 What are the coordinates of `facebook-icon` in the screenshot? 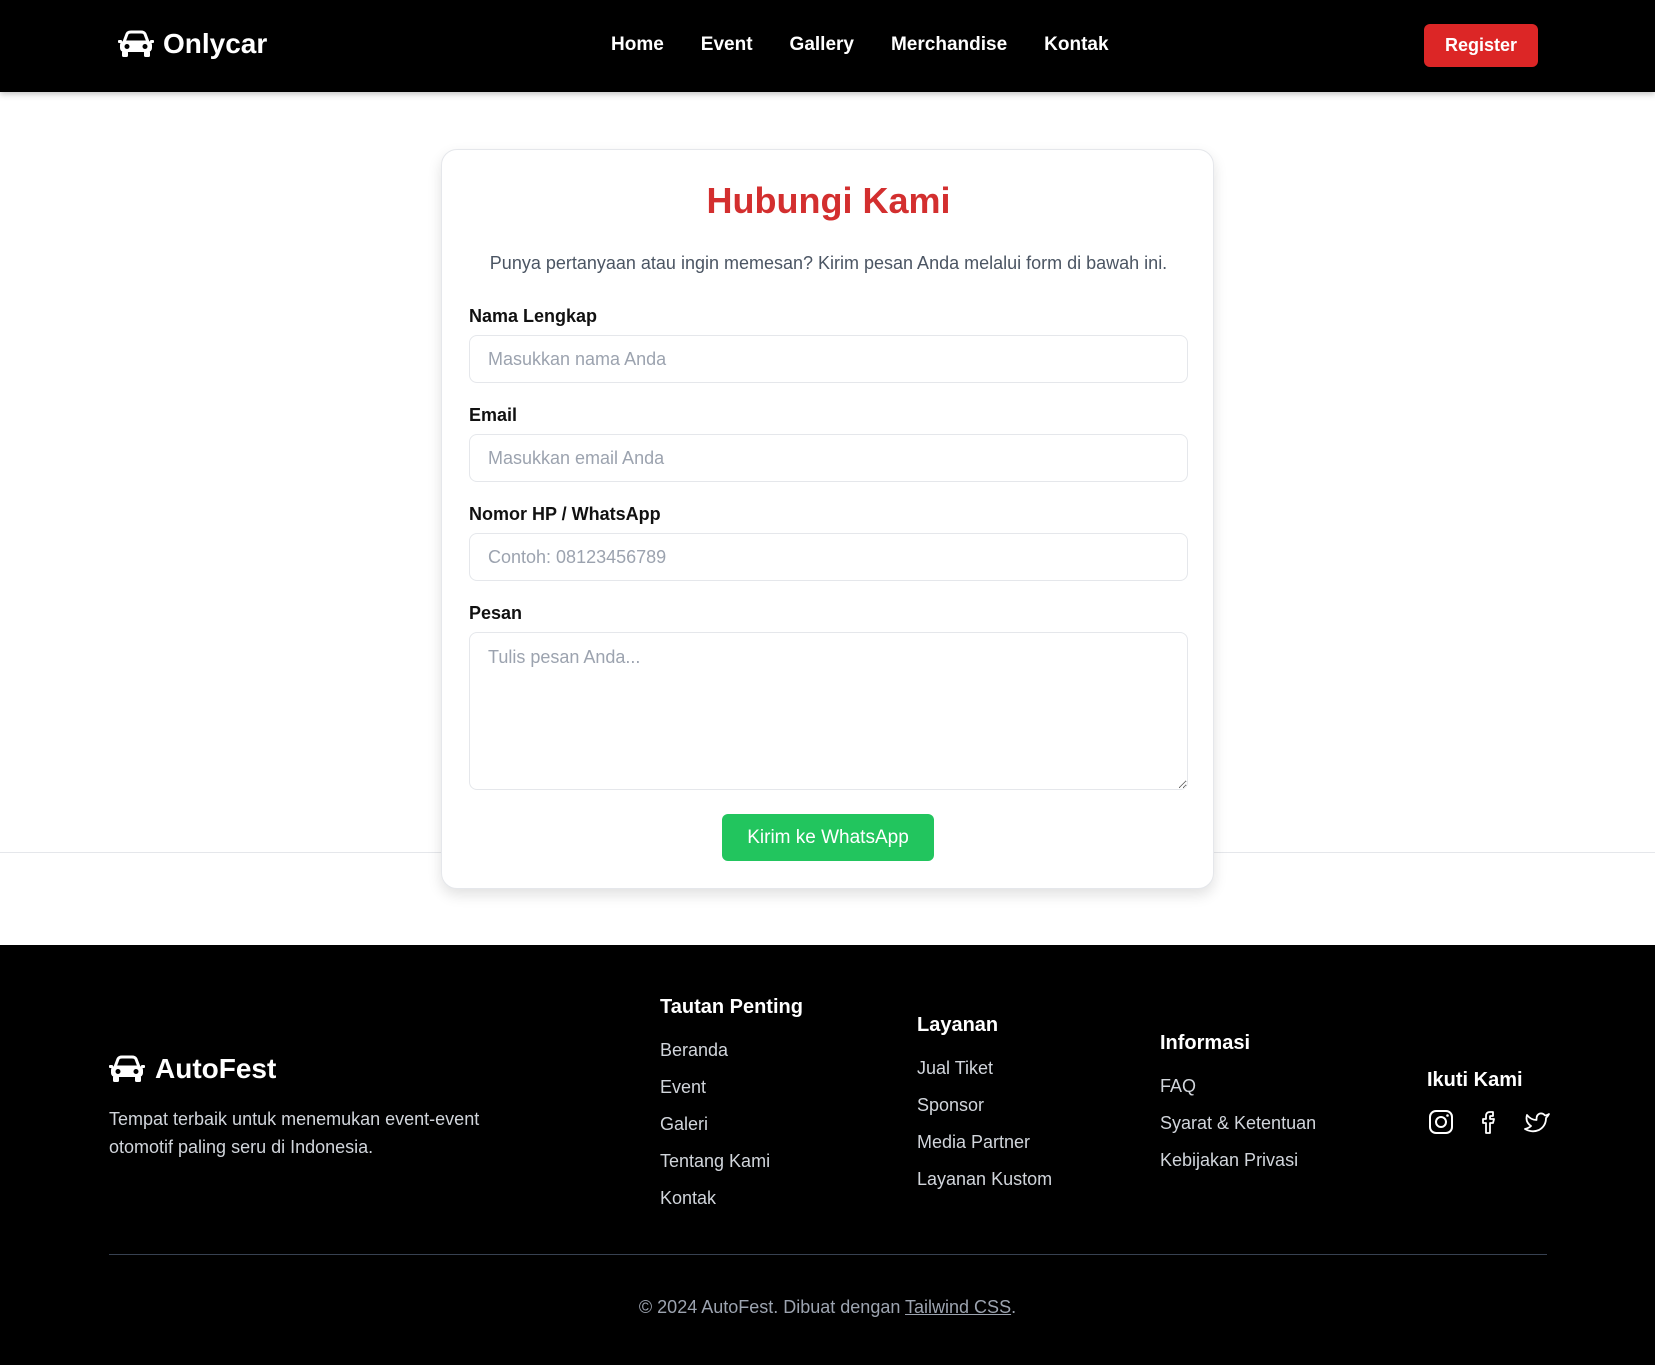 It's located at (1489, 1122).